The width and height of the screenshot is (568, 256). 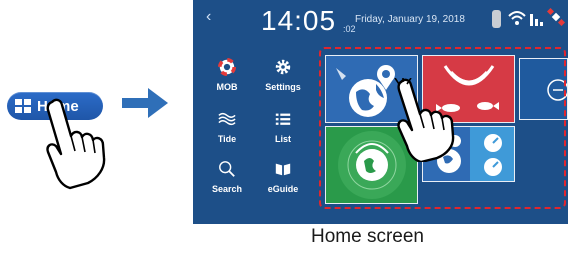 What do you see at coordinates (283, 133) in the screenshot?
I see `menu-item-list: List` at bounding box center [283, 133].